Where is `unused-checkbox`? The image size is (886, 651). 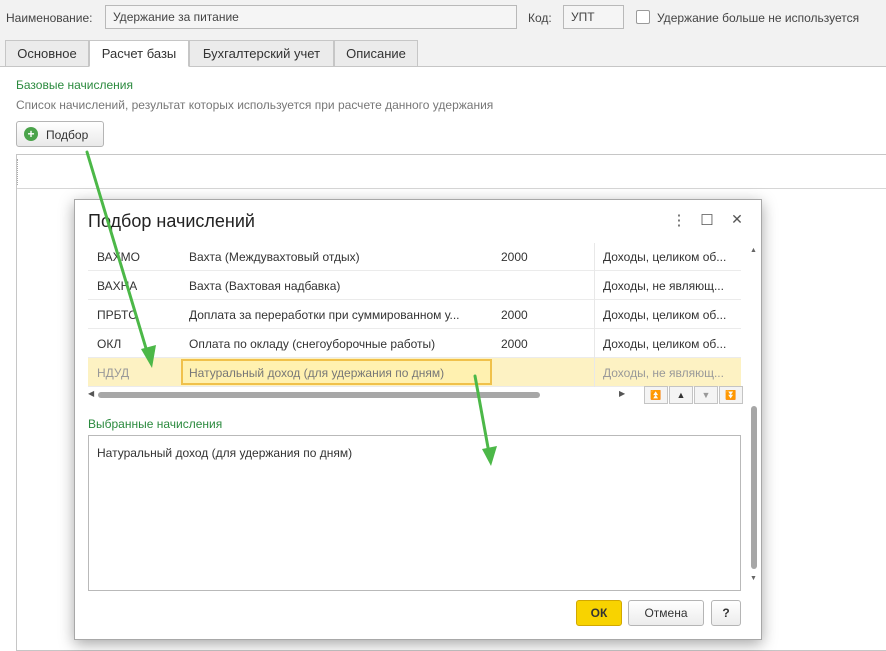 unused-checkbox is located at coordinates (643, 17).